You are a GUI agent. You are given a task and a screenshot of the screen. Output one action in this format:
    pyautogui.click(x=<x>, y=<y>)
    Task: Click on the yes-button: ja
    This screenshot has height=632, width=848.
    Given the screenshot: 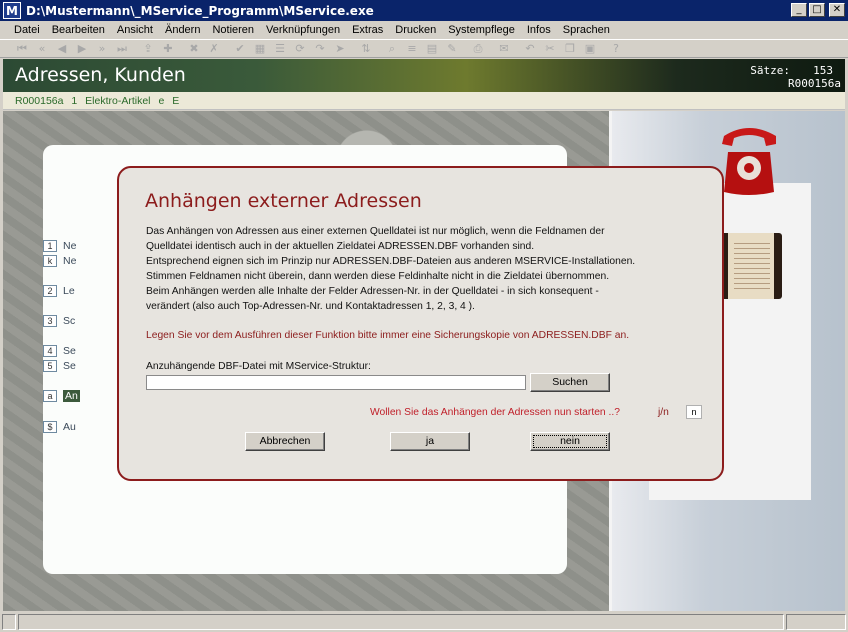 What is the action you would take?
    pyautogui.click(x=430, y=441)
    